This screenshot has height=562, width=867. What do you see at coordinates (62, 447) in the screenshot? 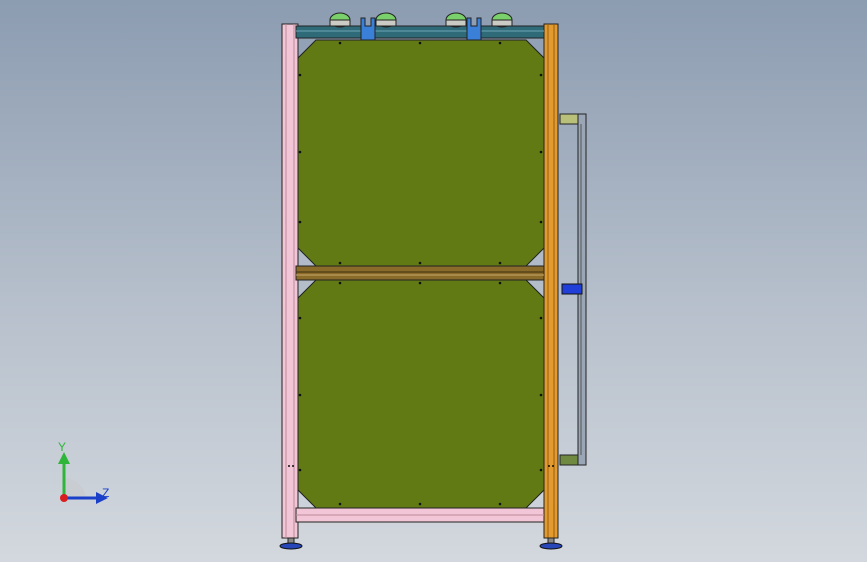
I see `y-axis-label: Y` at bounding box center [62, 447].